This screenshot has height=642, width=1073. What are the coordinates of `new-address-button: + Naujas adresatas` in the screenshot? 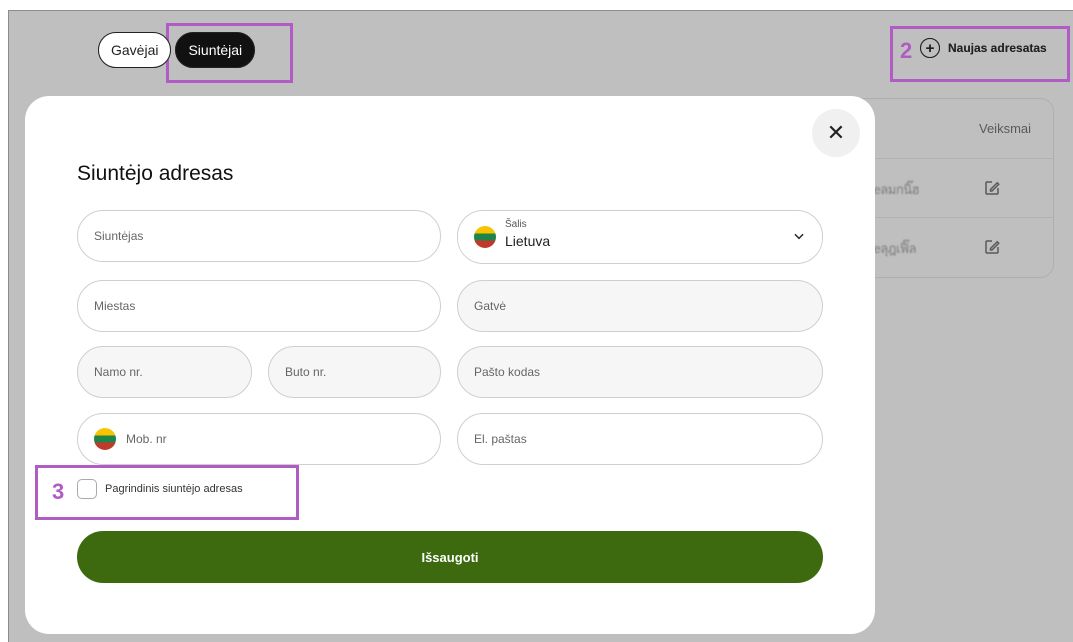 It's located at (983, 48).